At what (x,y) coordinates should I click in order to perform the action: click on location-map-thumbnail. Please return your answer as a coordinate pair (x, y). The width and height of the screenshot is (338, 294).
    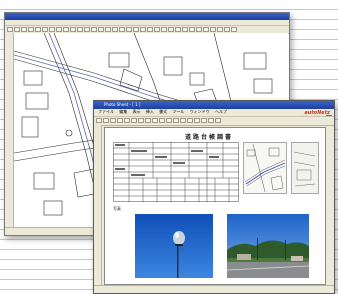
    Looking at the image, I should click on (265, 168).